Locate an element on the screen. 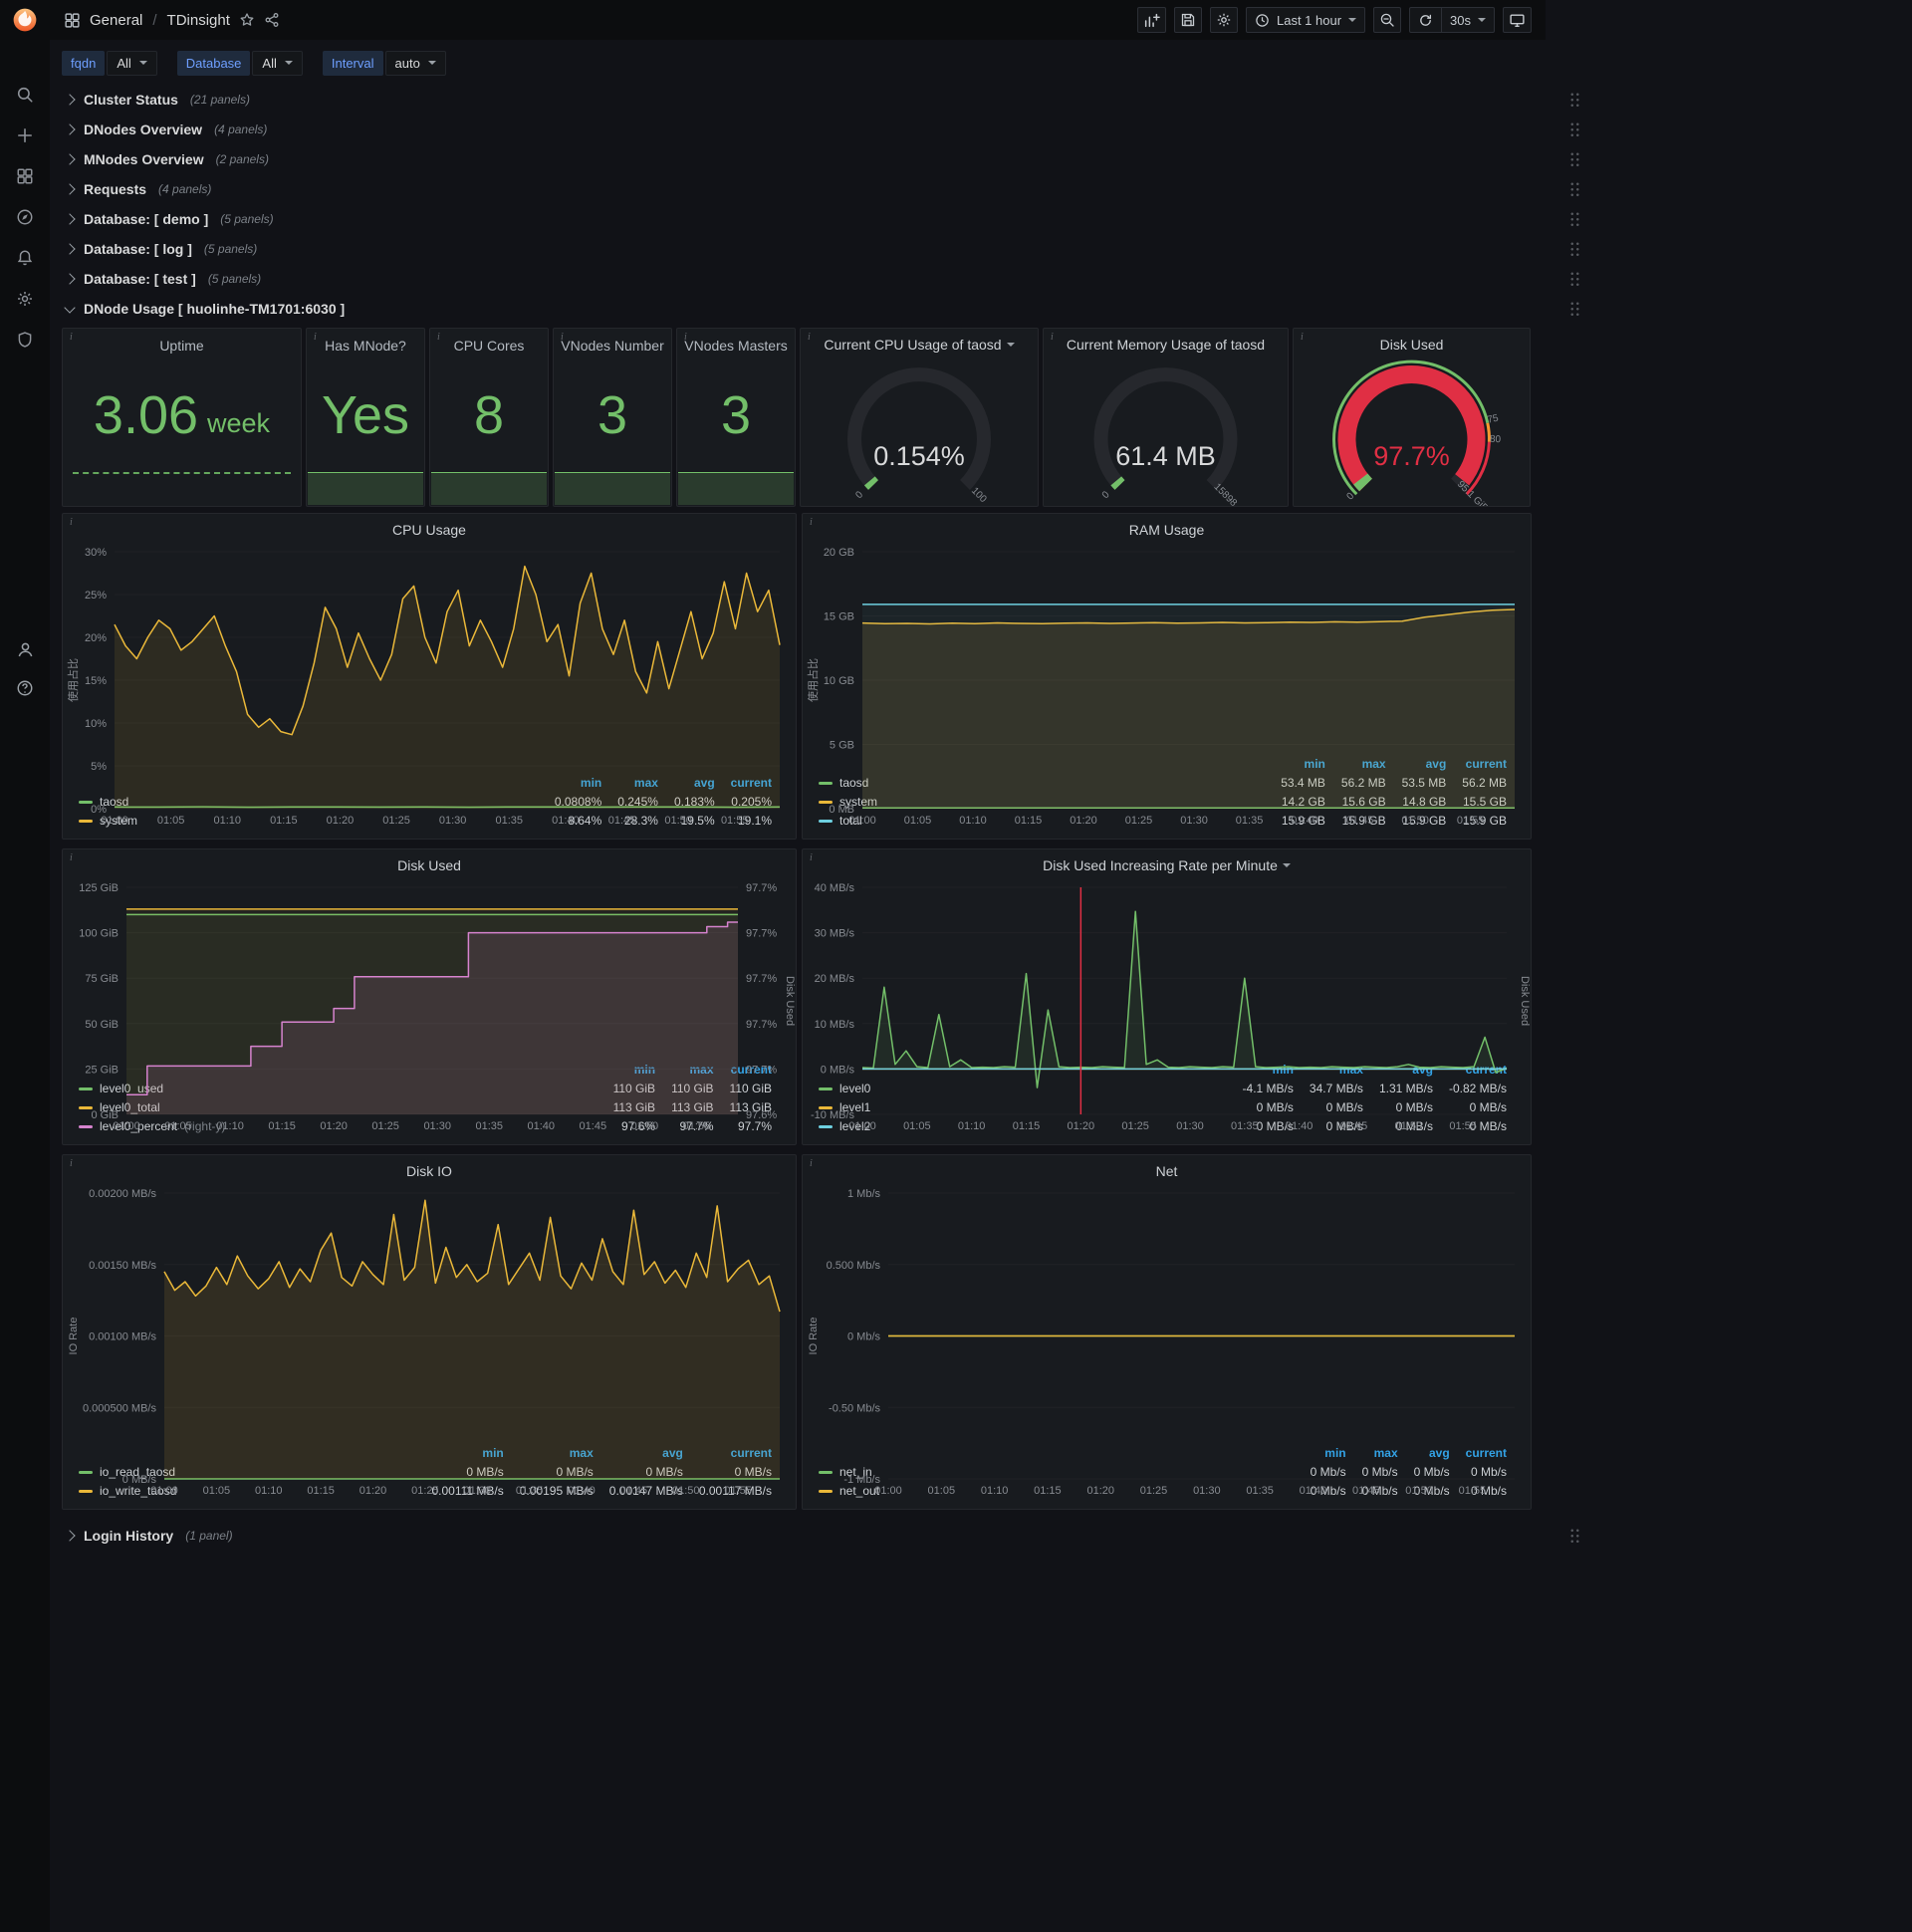  row-toggle: Cluster Status (21 panels) is located at coordinates (157, 100).